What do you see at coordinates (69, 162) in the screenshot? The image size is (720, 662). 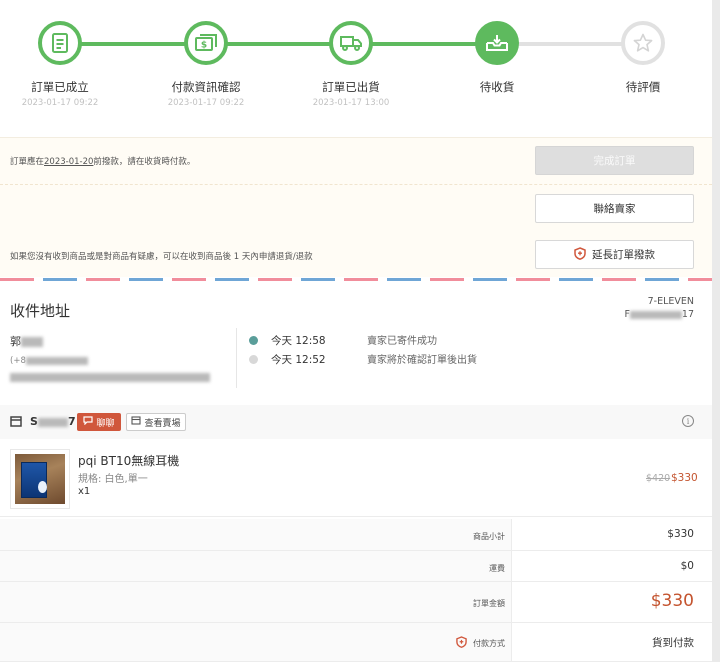 I see `payout-date: 2023-01-20` at bounding box center [69, 162].